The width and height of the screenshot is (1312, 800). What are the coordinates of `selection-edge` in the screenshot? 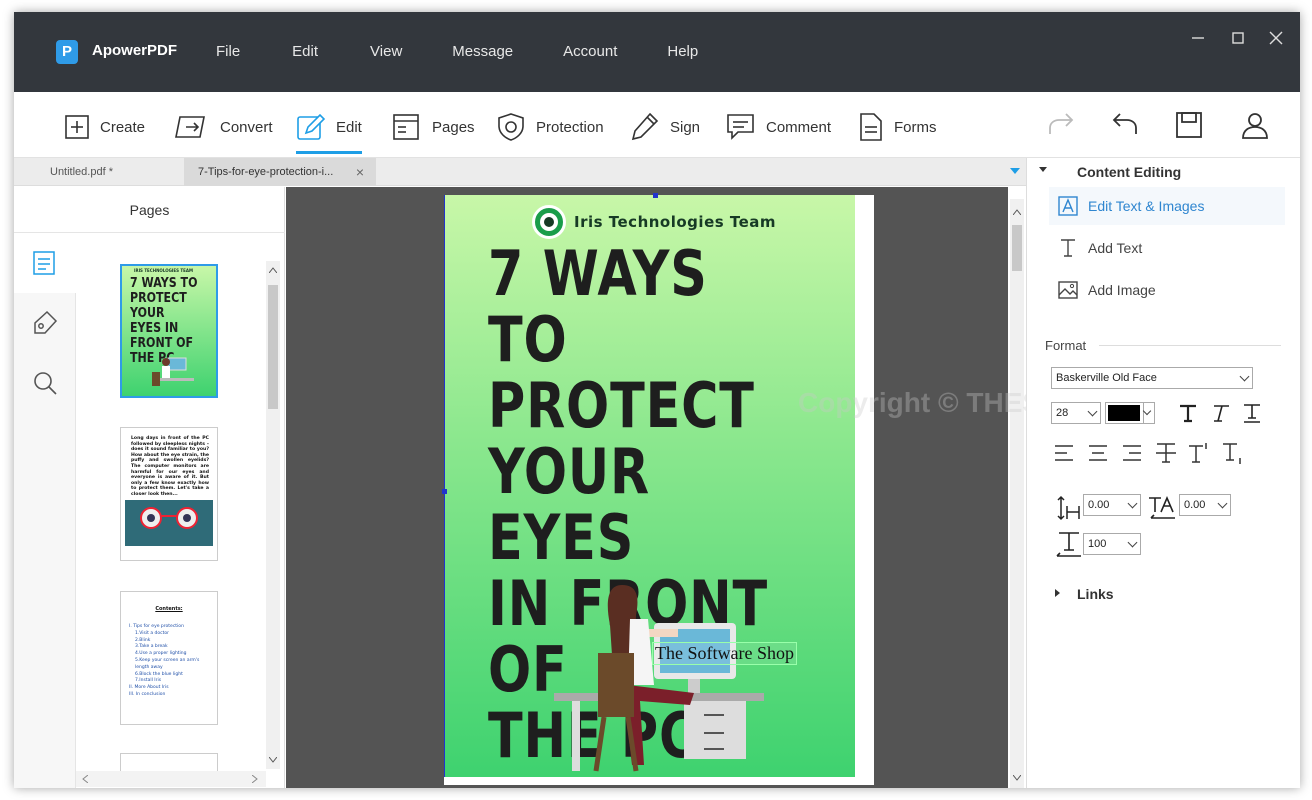 It's located at (444, 486).